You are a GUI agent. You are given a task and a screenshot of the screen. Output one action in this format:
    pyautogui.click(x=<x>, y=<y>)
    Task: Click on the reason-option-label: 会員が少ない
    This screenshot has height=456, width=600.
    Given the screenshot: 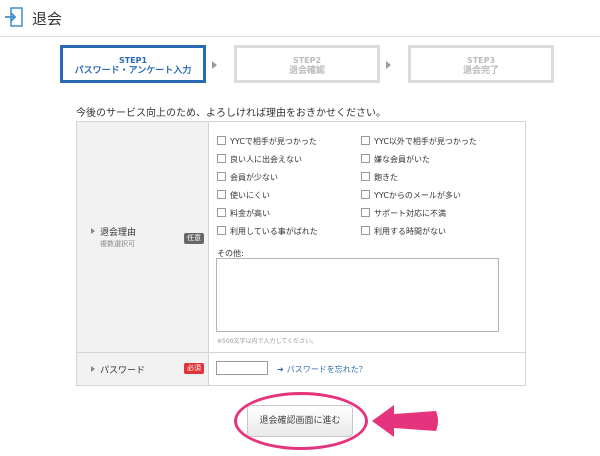 What is the action you would take?
    pyautogui.click(x=254, y=177)
    